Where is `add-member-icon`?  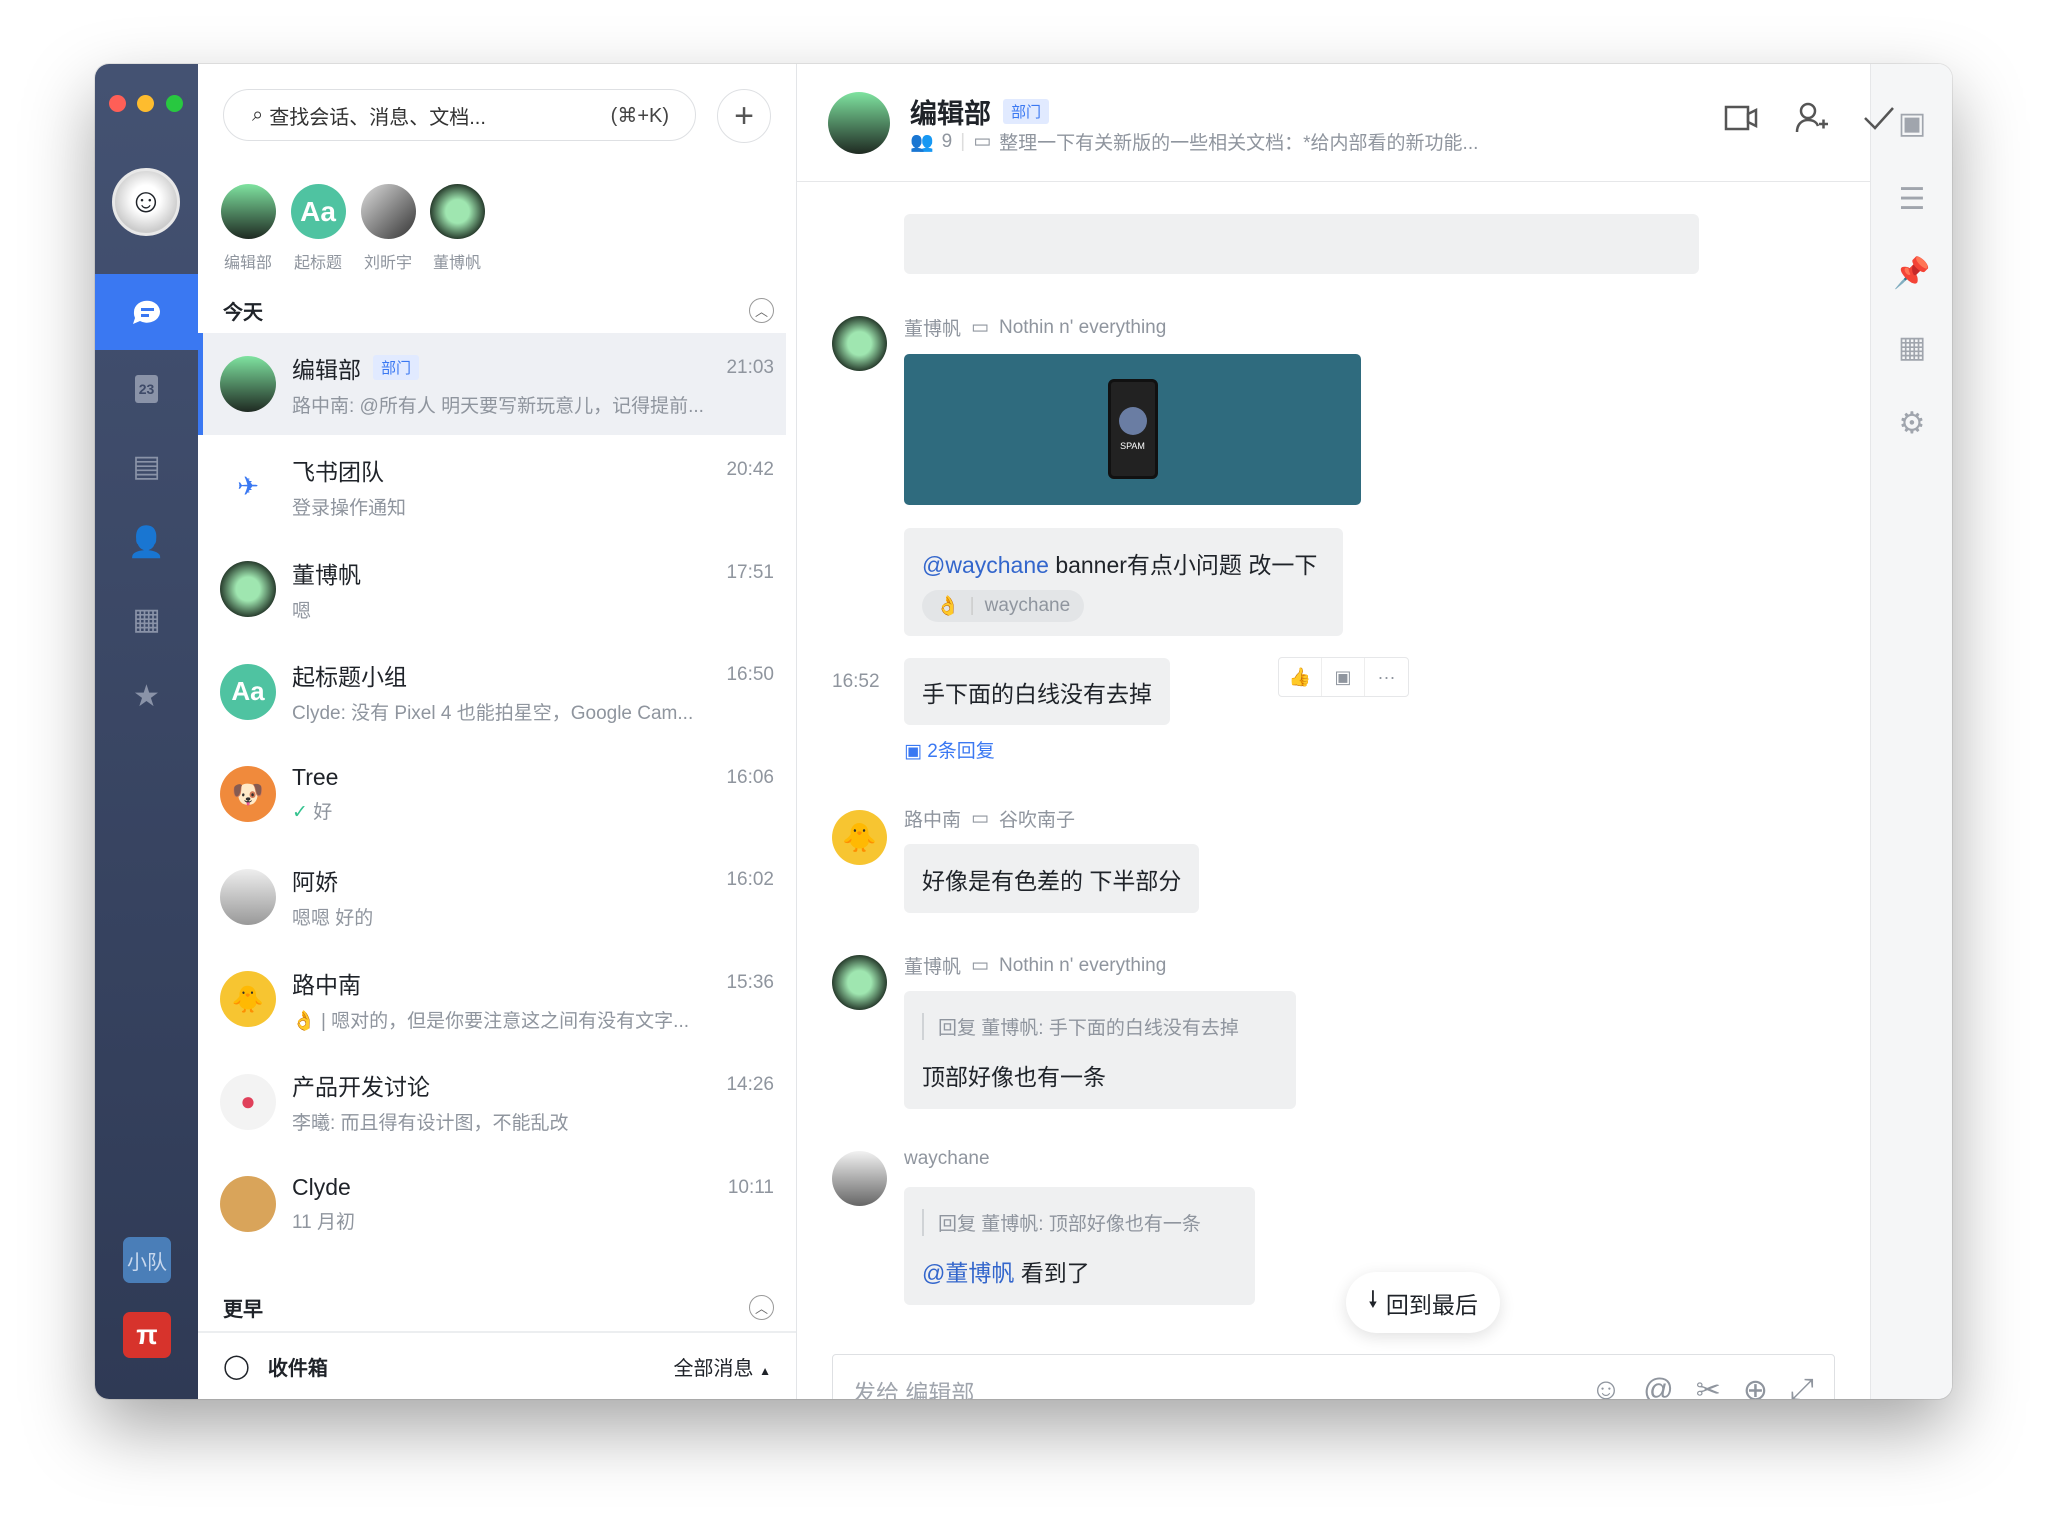
add-member-icon is located at coordinates (1812, 122).